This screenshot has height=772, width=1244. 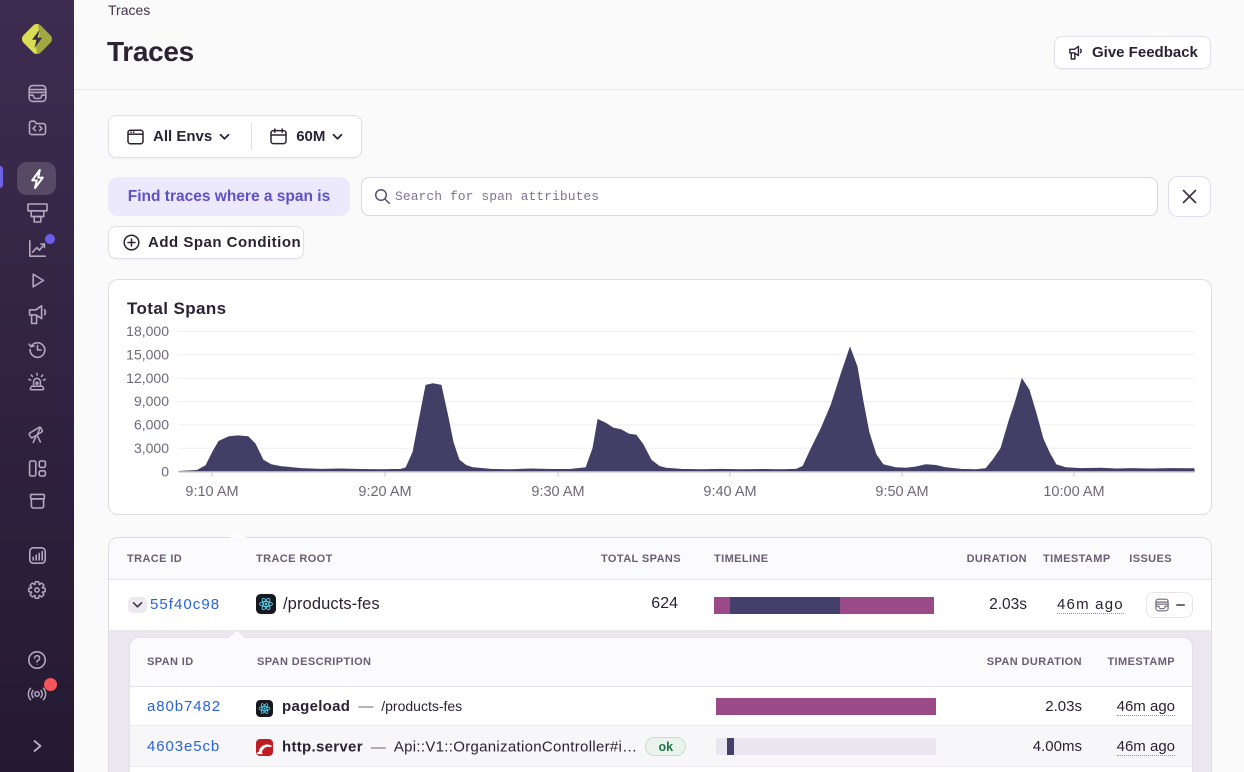 What do you see at coordinates (147, 331) in the screenshot?
I see `svg-text: 18,000` at bounding box center [147, 331].